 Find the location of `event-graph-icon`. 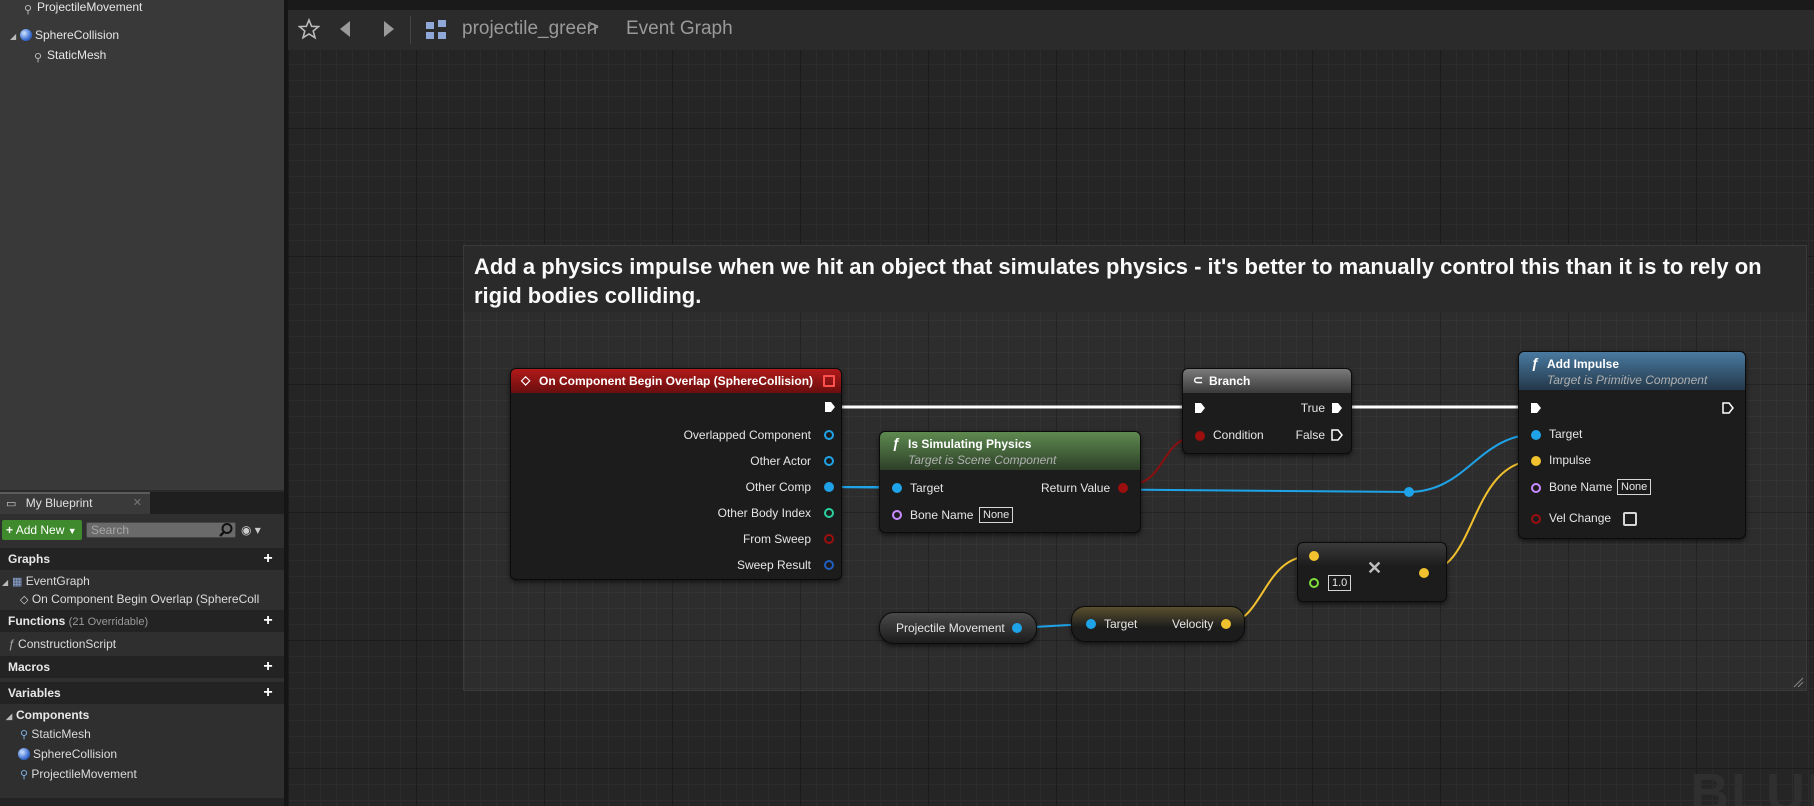

event-graph-icon is located at coordinates (436, 29).